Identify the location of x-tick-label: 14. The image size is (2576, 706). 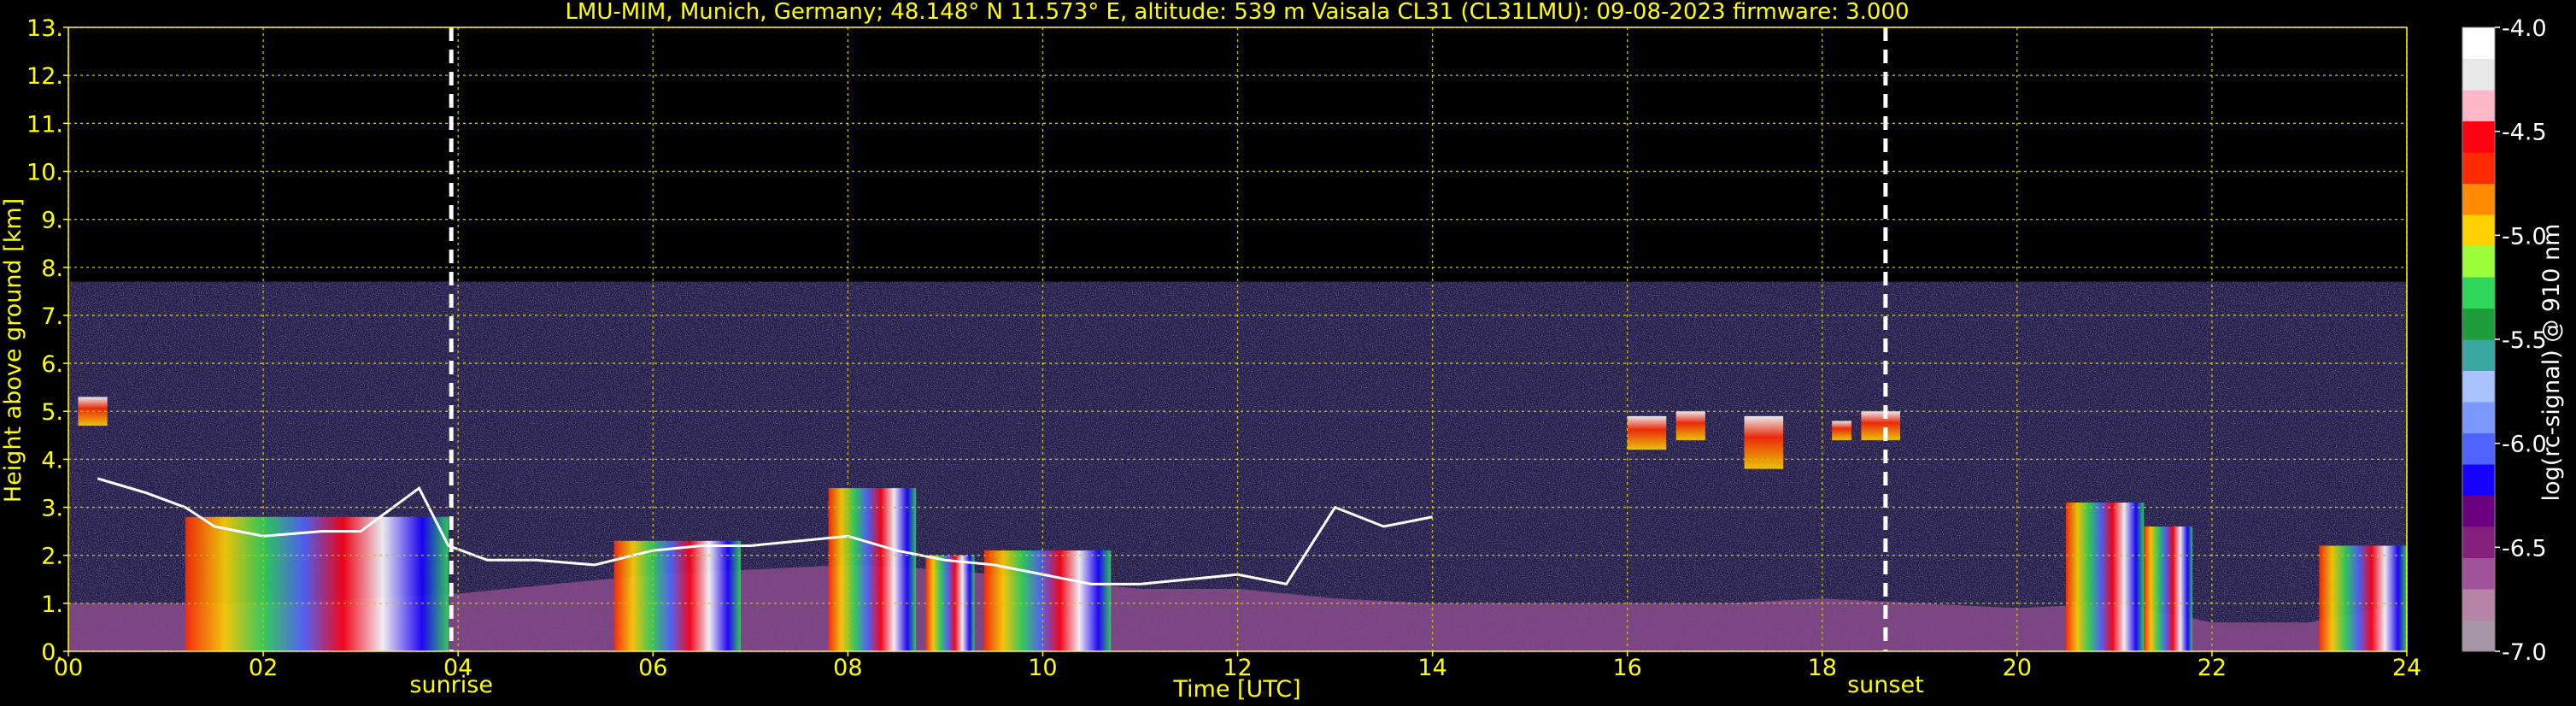
(1431, 668).